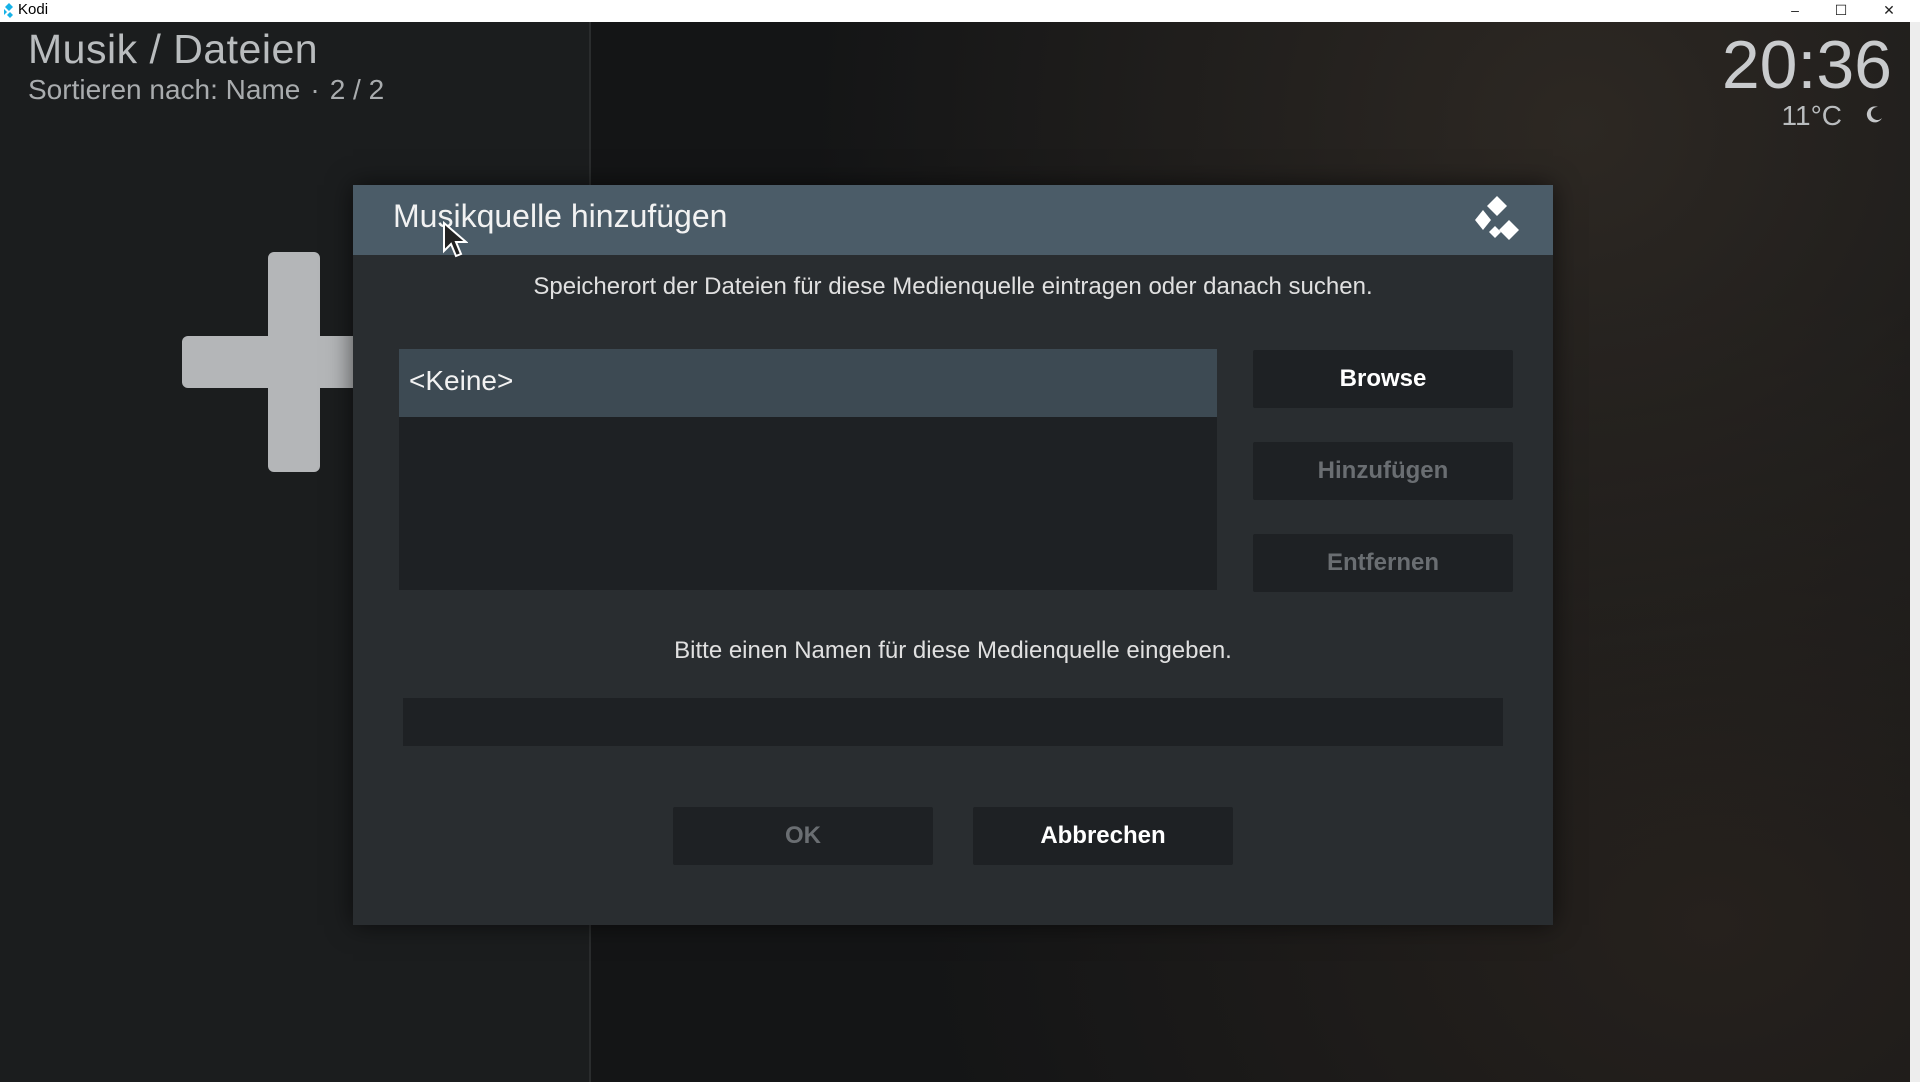  I want to click on browse-button: Browse, so click(1383, 379).